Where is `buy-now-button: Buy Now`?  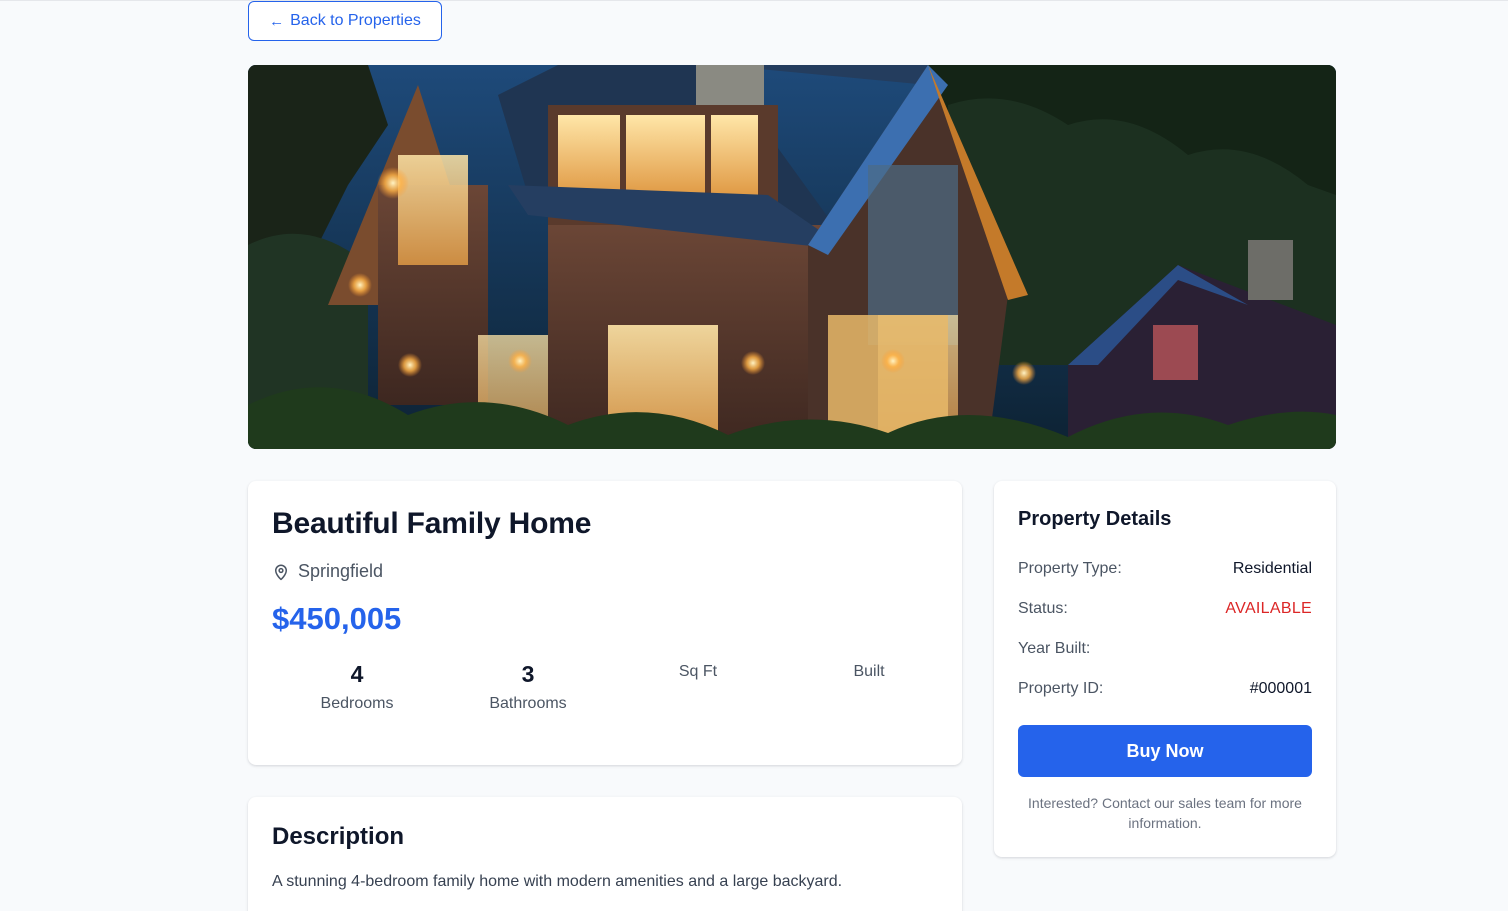
buy-now-button: Buy Now is located at coordinates (1165, 751).